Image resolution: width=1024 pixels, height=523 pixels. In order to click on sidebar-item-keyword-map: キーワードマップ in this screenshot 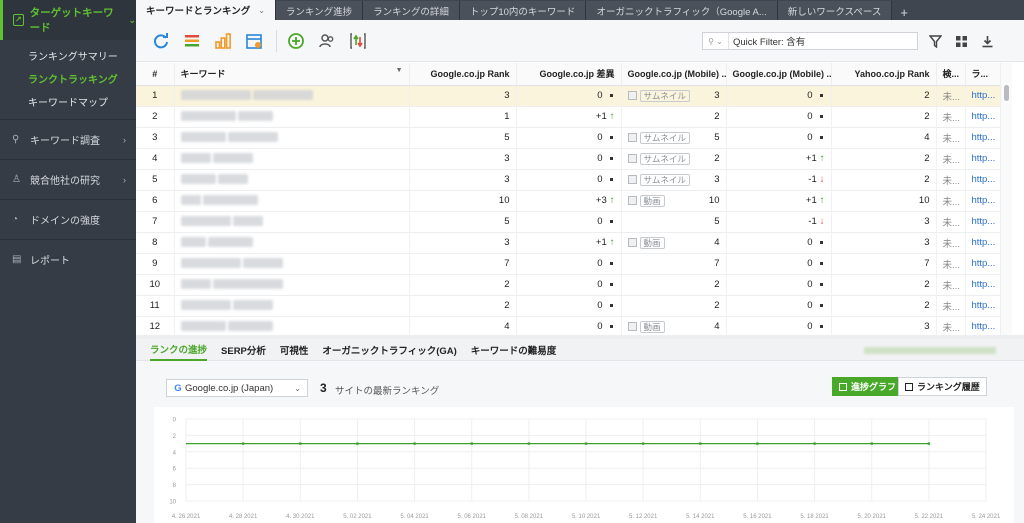, I will do `click(68, 101)`.